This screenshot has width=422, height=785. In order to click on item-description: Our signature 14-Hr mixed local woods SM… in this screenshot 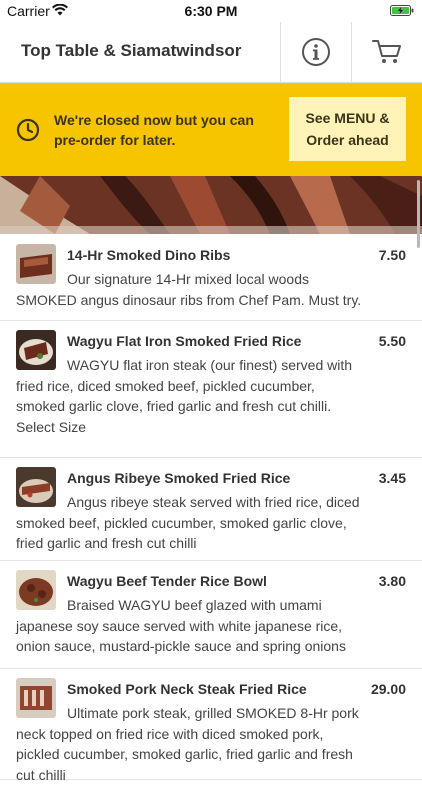, I will do `click(189, 289)`.